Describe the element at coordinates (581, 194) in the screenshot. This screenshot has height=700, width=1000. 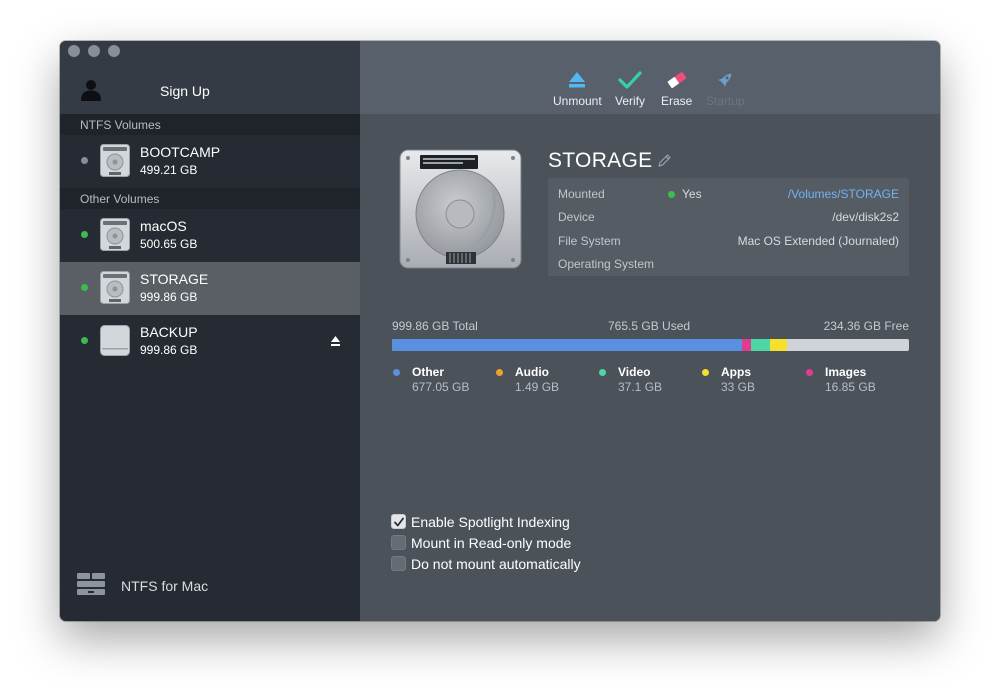
I see `mounted-label: Mounted` at that location.